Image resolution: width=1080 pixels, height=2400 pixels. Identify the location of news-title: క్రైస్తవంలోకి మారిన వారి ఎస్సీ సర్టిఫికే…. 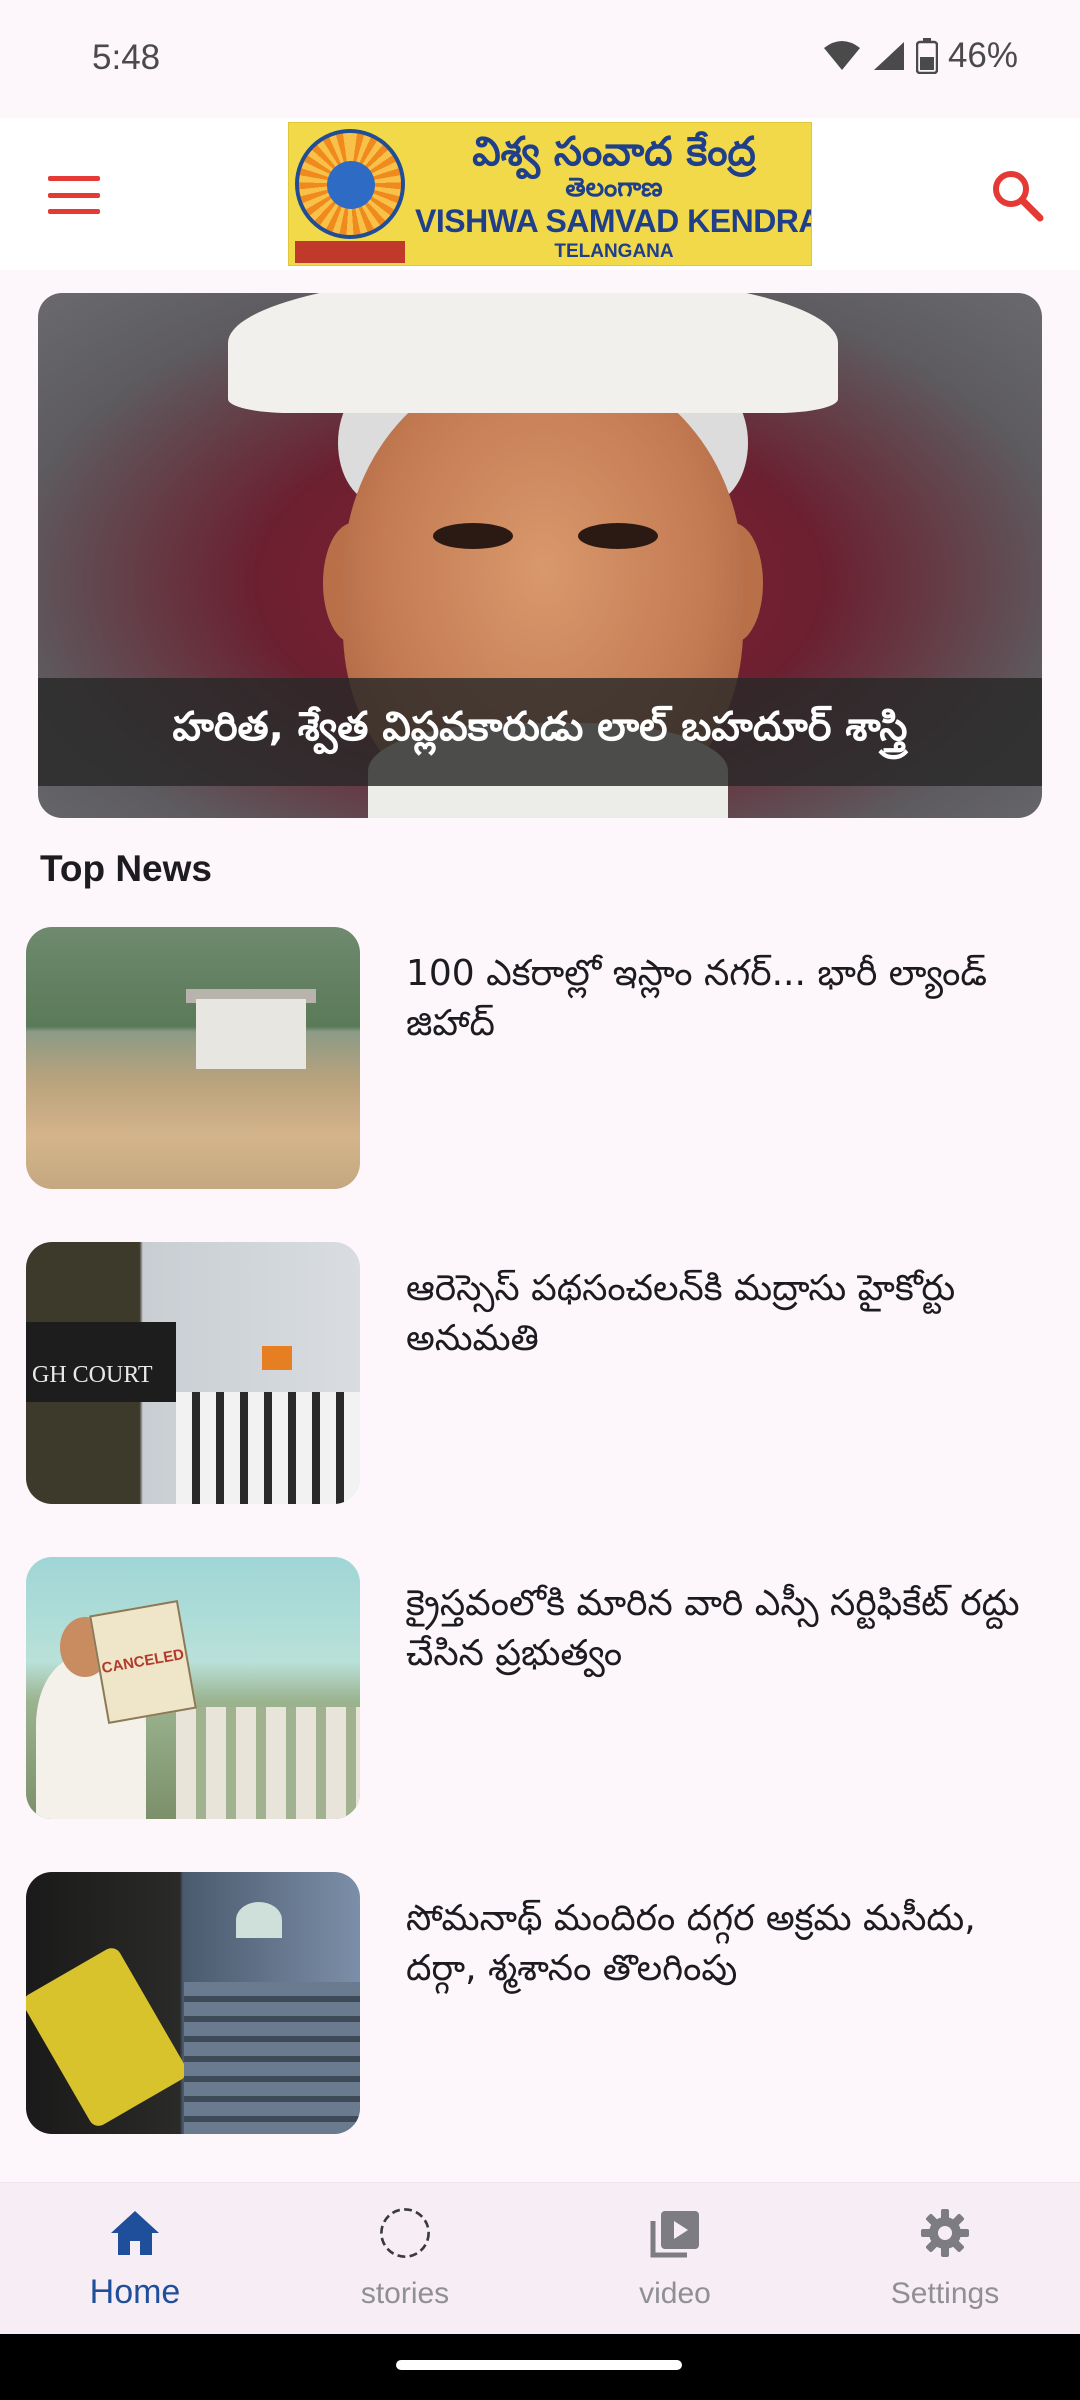
(713, 1628).